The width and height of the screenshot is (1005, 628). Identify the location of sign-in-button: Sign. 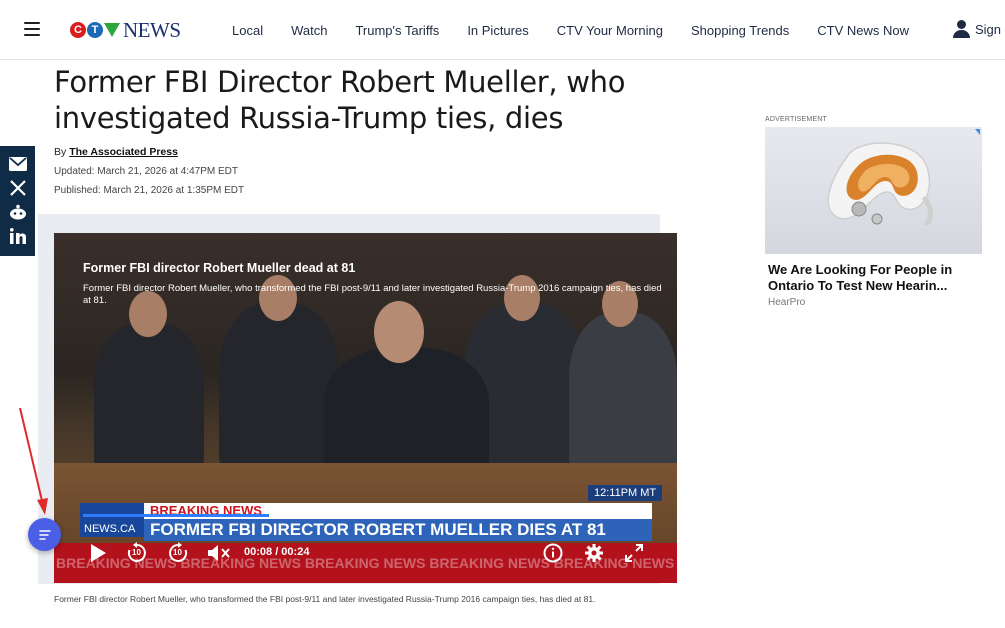
(976, 29).